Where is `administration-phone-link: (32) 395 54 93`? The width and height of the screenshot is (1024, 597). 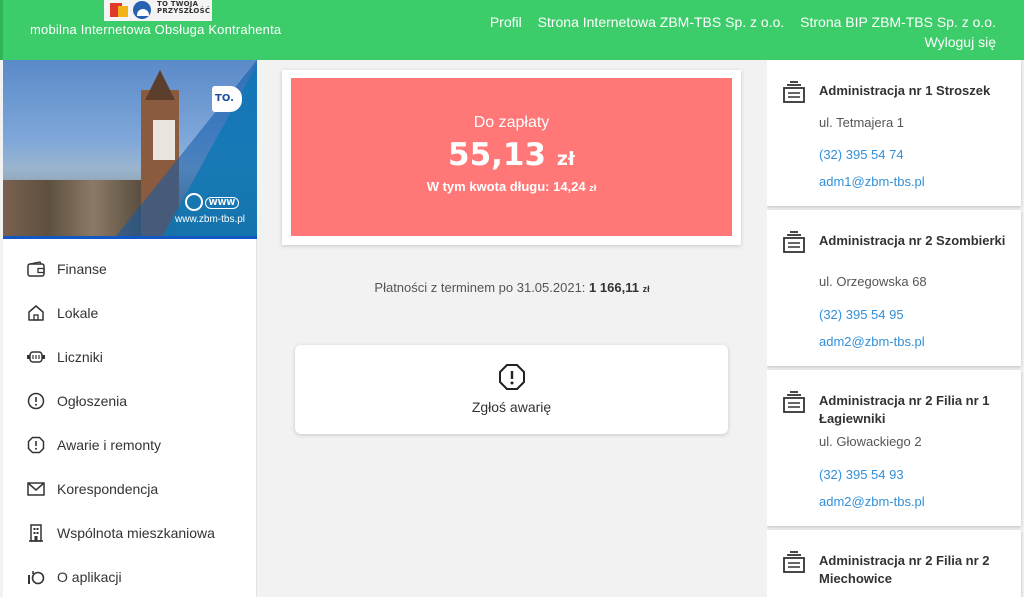
administration-phone-link: (32) 395 54 93 is located at coordinates (861, 474).